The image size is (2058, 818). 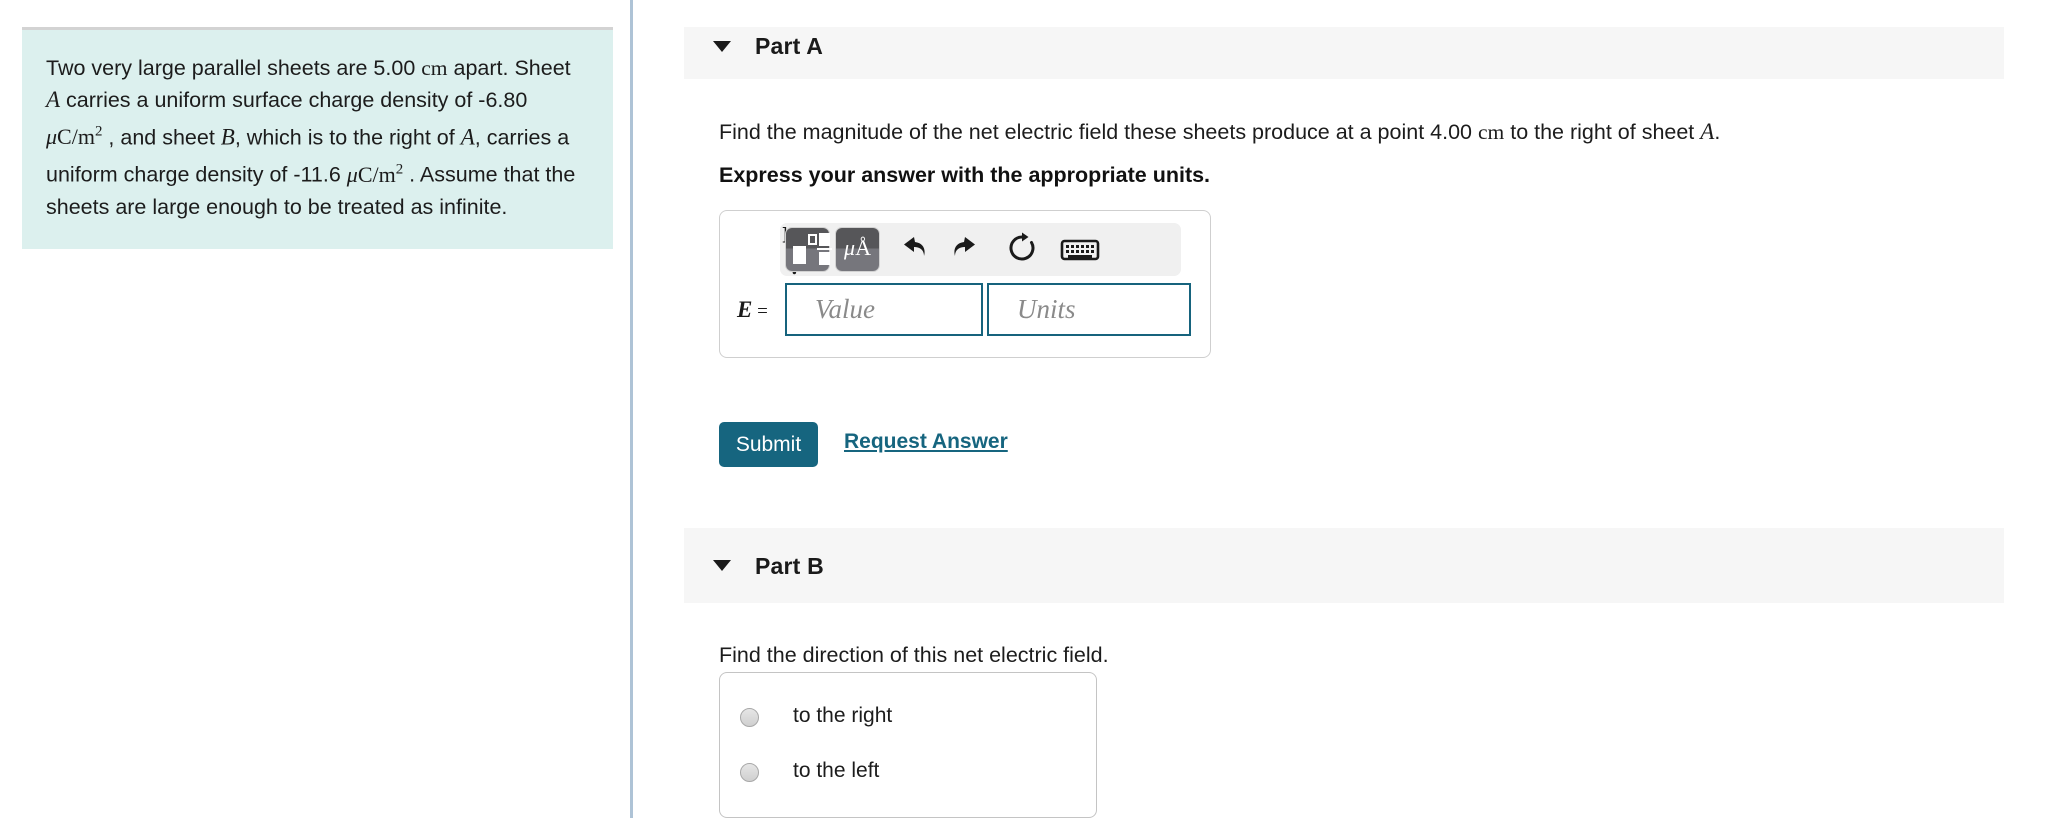 I want to click on template-fraction-bar, so click(x=824, y=249).